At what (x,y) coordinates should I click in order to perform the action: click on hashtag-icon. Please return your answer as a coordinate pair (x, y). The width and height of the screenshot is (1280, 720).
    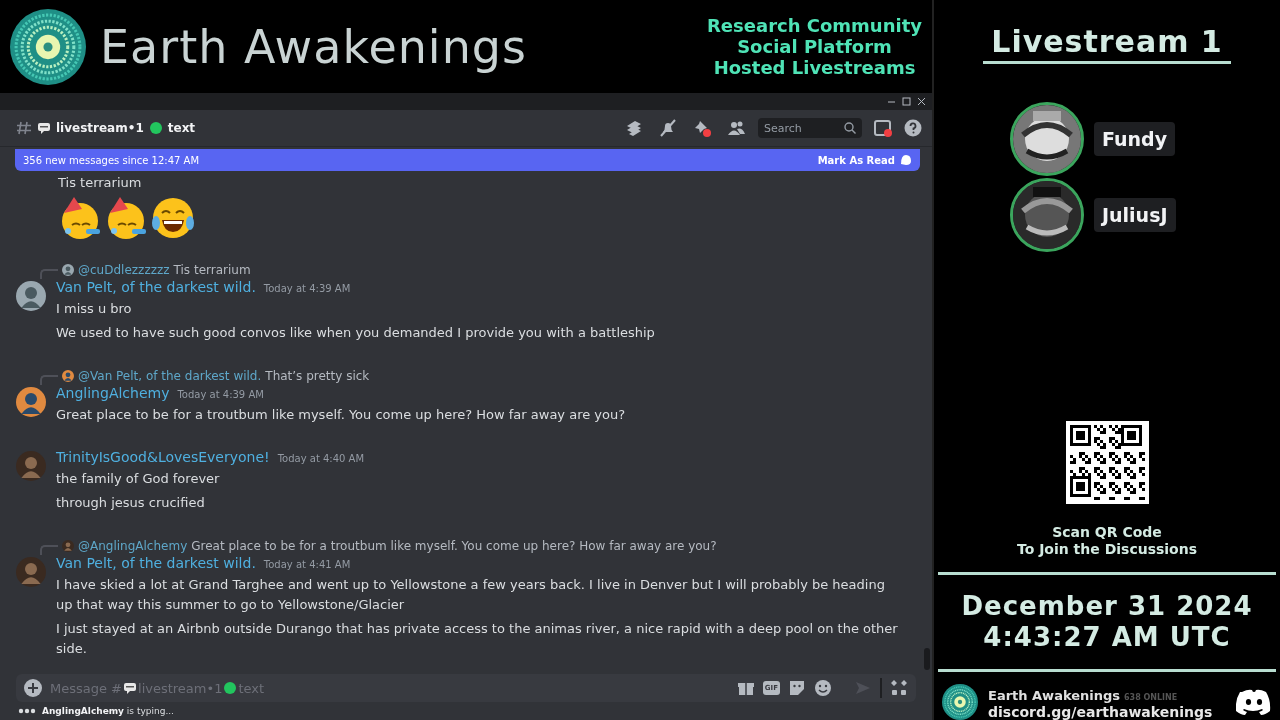
    Looking at the image, I should click on (24, 128).